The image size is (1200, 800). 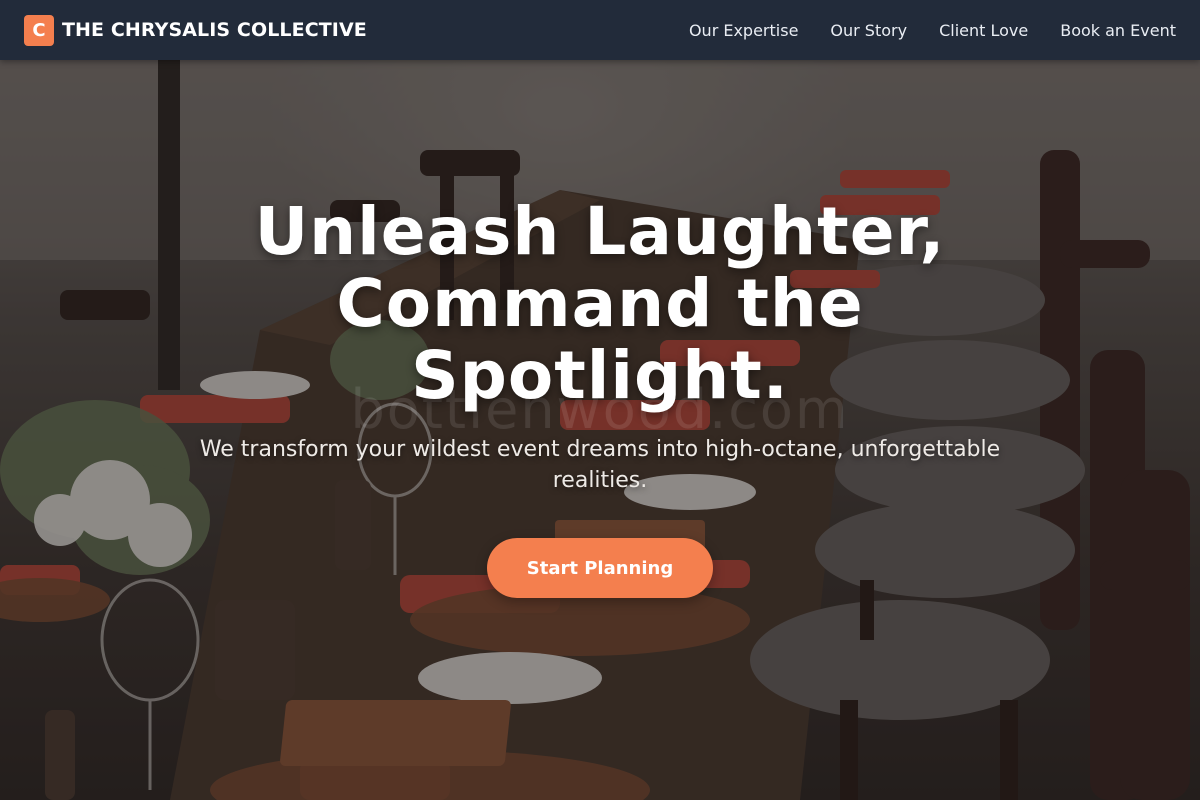 What do you see at coordinates (39, 30) in the screenshot?
I see `brand-logo-icon: C` at bounding box center [39, 30].